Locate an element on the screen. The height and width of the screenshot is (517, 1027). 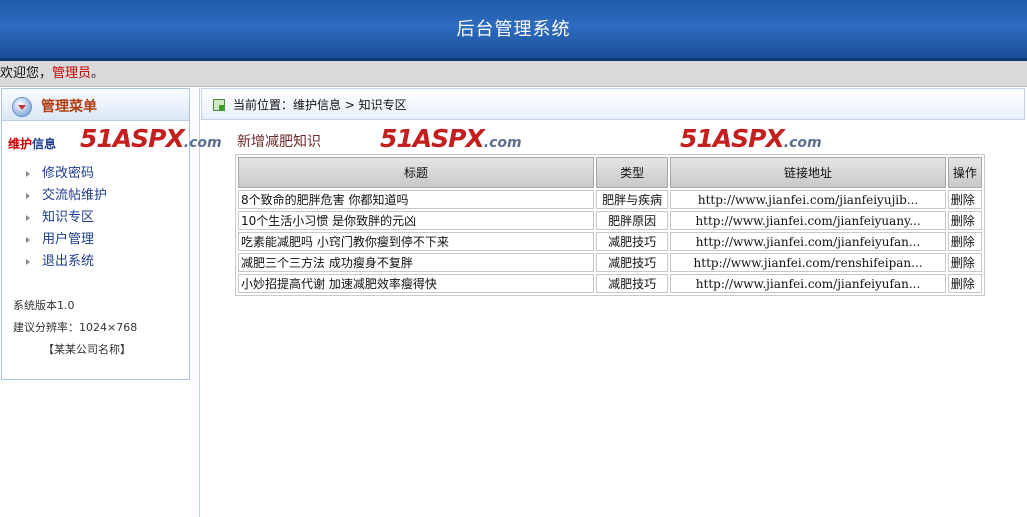
menu-title: 管理菜单 is located at coordinates (69, 107).